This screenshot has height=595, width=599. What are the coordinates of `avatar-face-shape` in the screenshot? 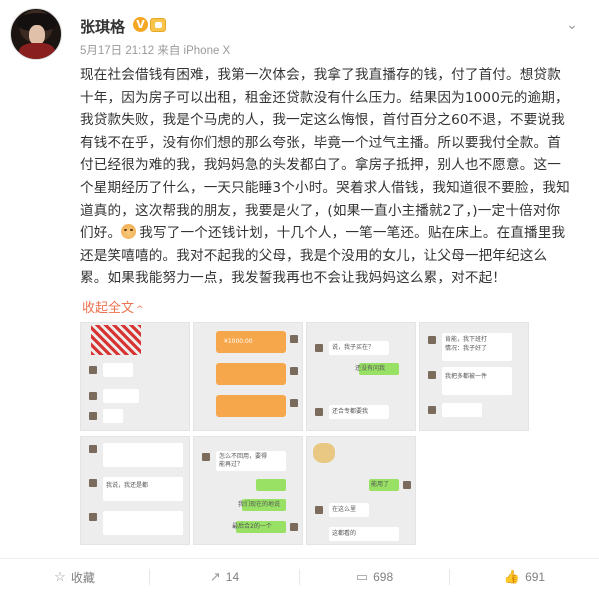 It's located at (37, 35).